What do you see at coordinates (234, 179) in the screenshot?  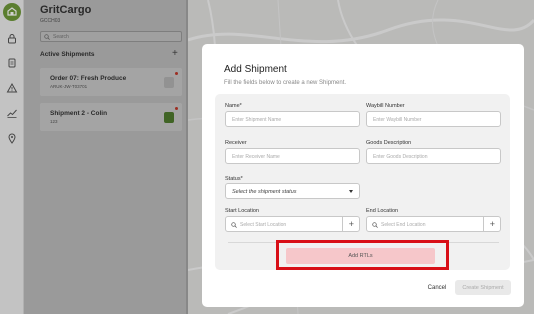 I see `status-label: Status*` at bounding box center [234, 179].